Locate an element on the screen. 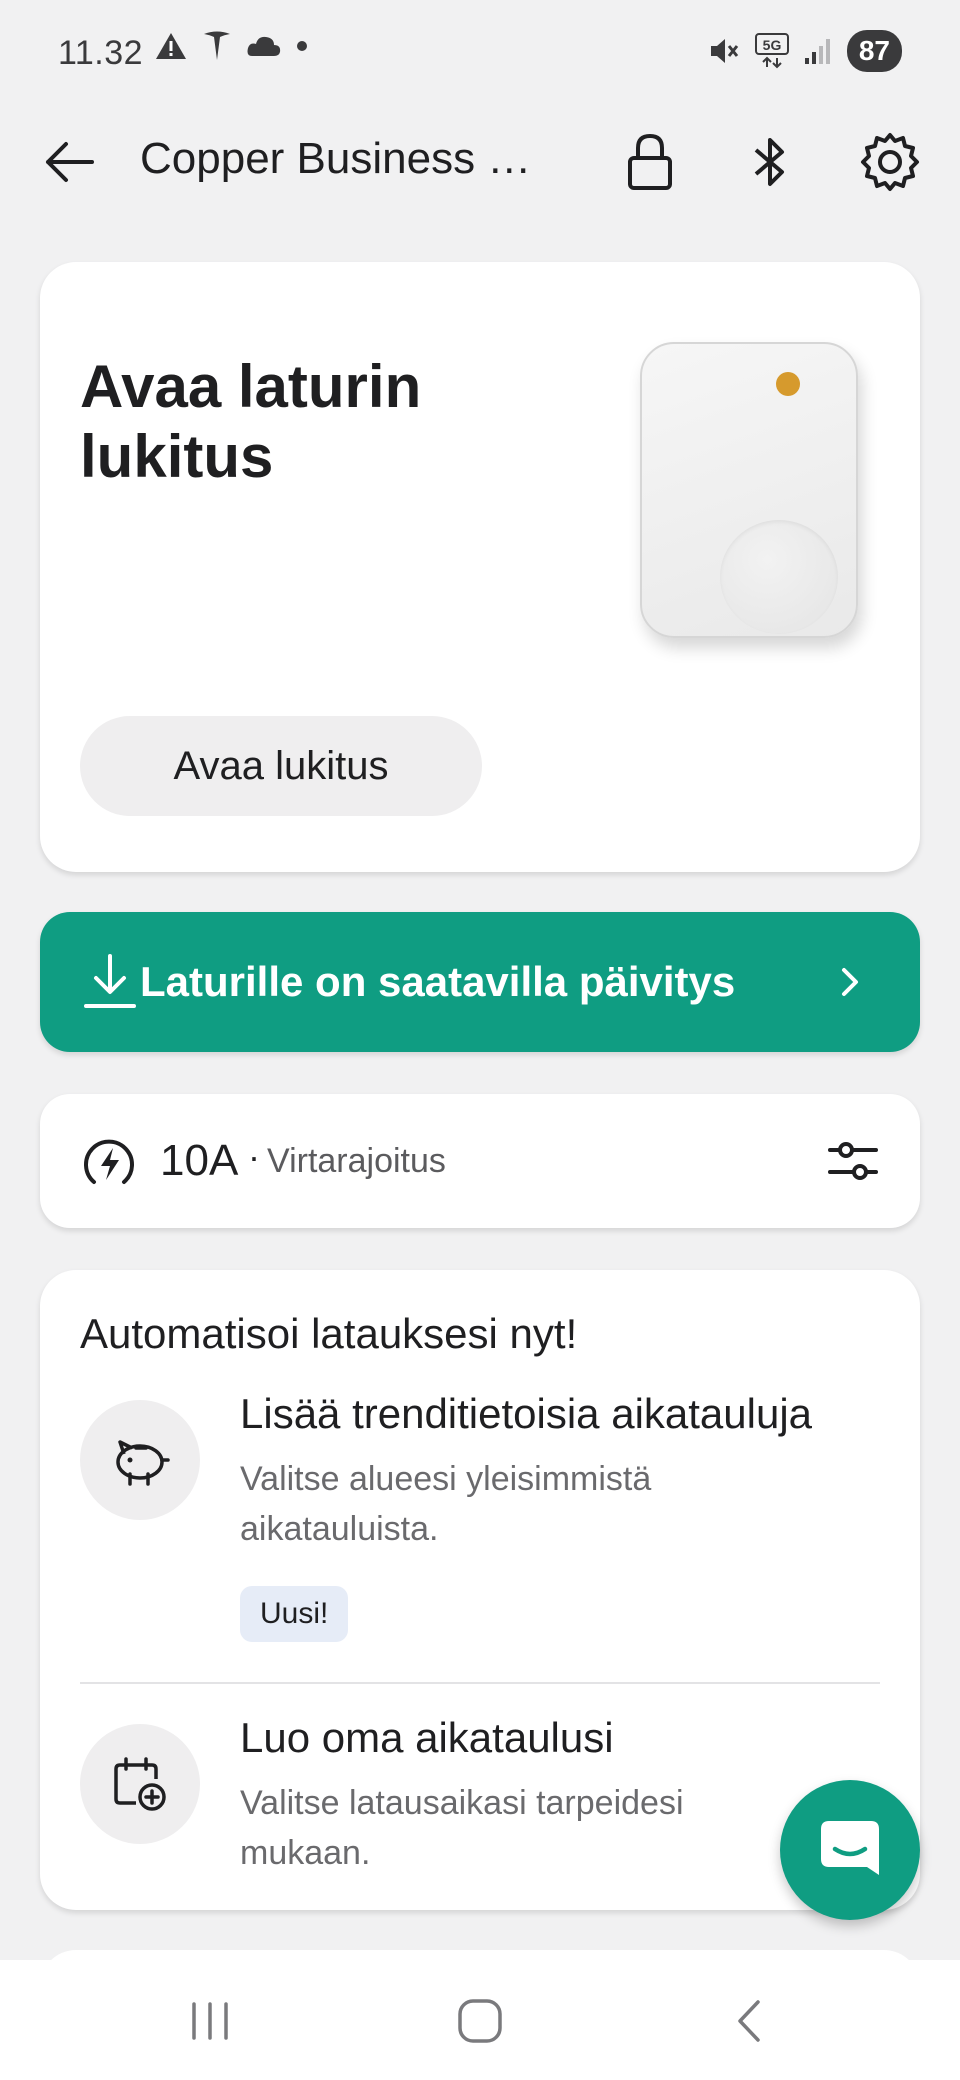  dot-icon is located at coordinates (302, 46).